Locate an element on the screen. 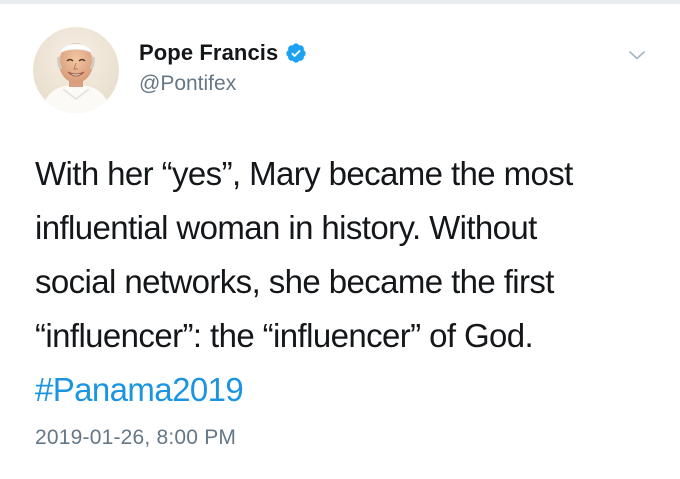  tweet-timestamp: 2019-01-26, 8:00 PM is located at coordinates (135, 438).